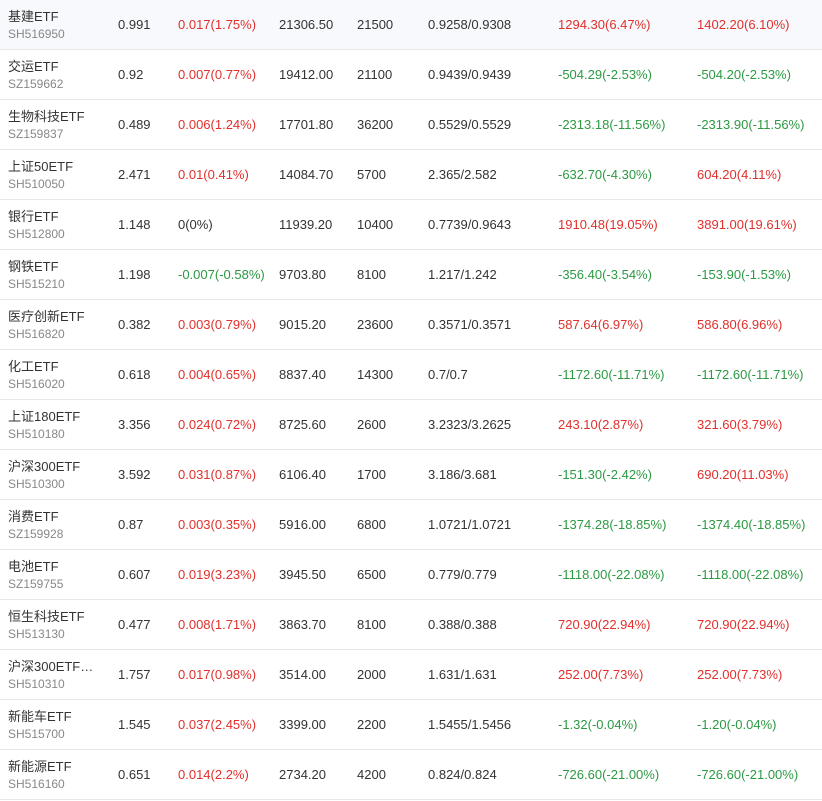  I want to click on change-cell: 0.017(0.98%), so click(217, 674).